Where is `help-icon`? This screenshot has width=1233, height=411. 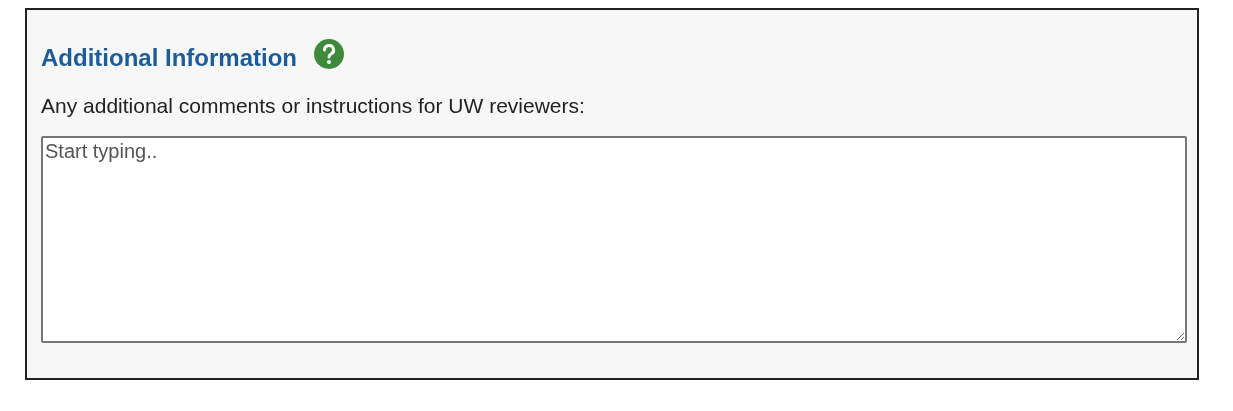 help-icon is located at coordinates (329, 54).